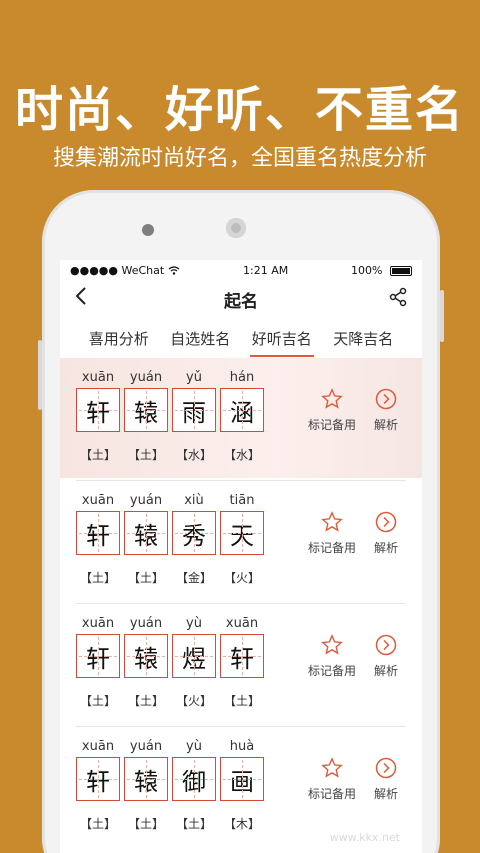 Image resolution: width=480 pixels, height=853 pixels. I want to click on promo-headline: 时尚、好听、不重名, so click(239, 110).